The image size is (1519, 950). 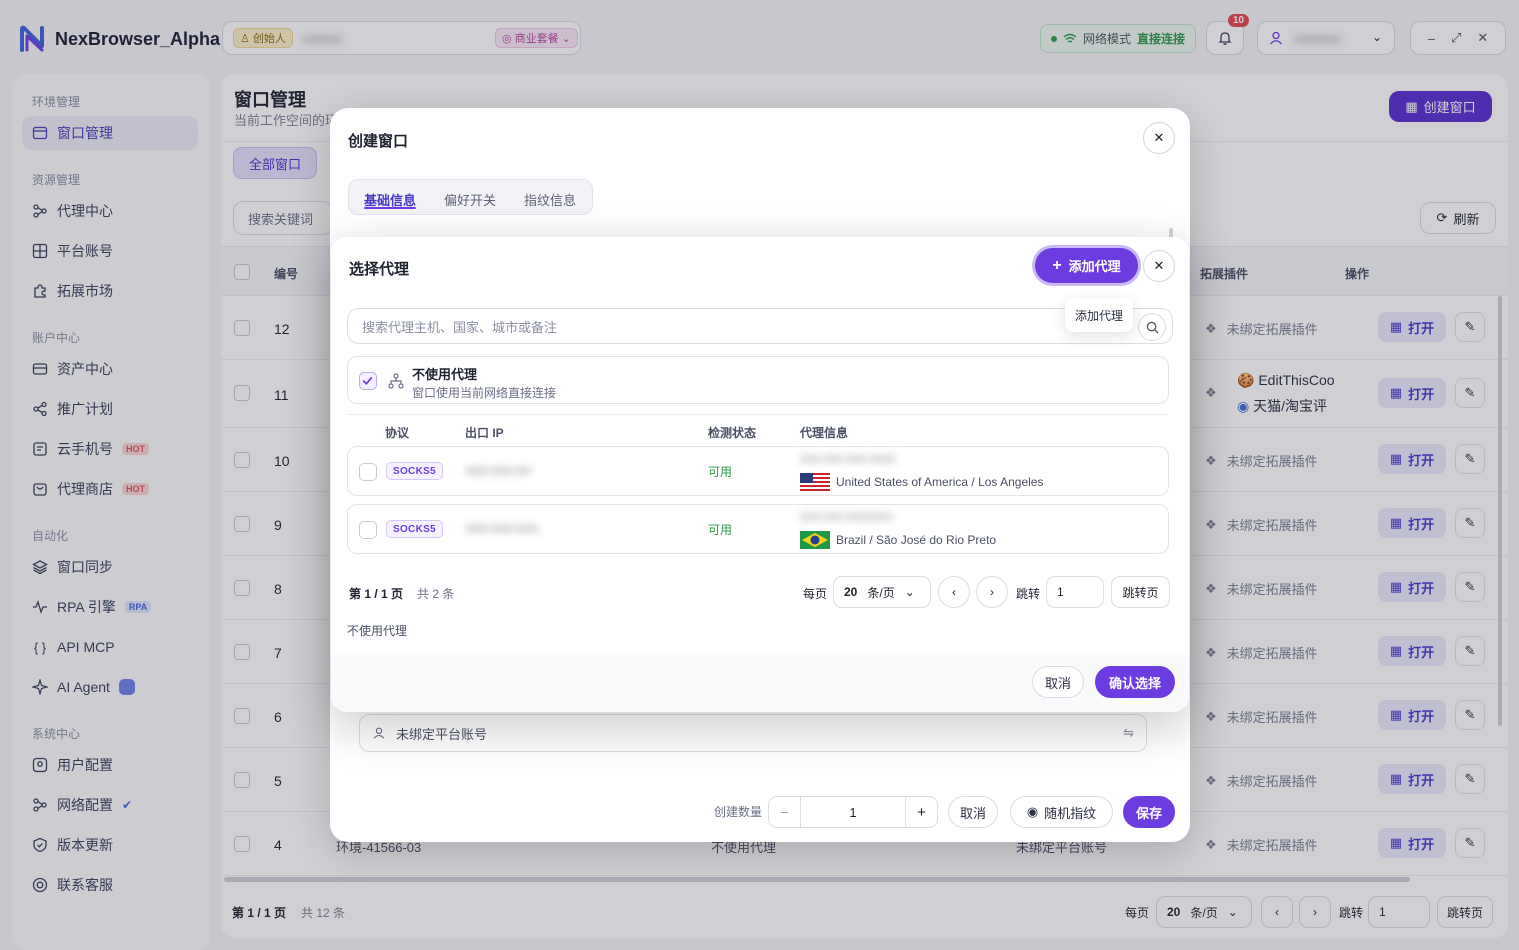 I want to click on col-exit-ip: 出口 IP, so click(x=484, y=433).